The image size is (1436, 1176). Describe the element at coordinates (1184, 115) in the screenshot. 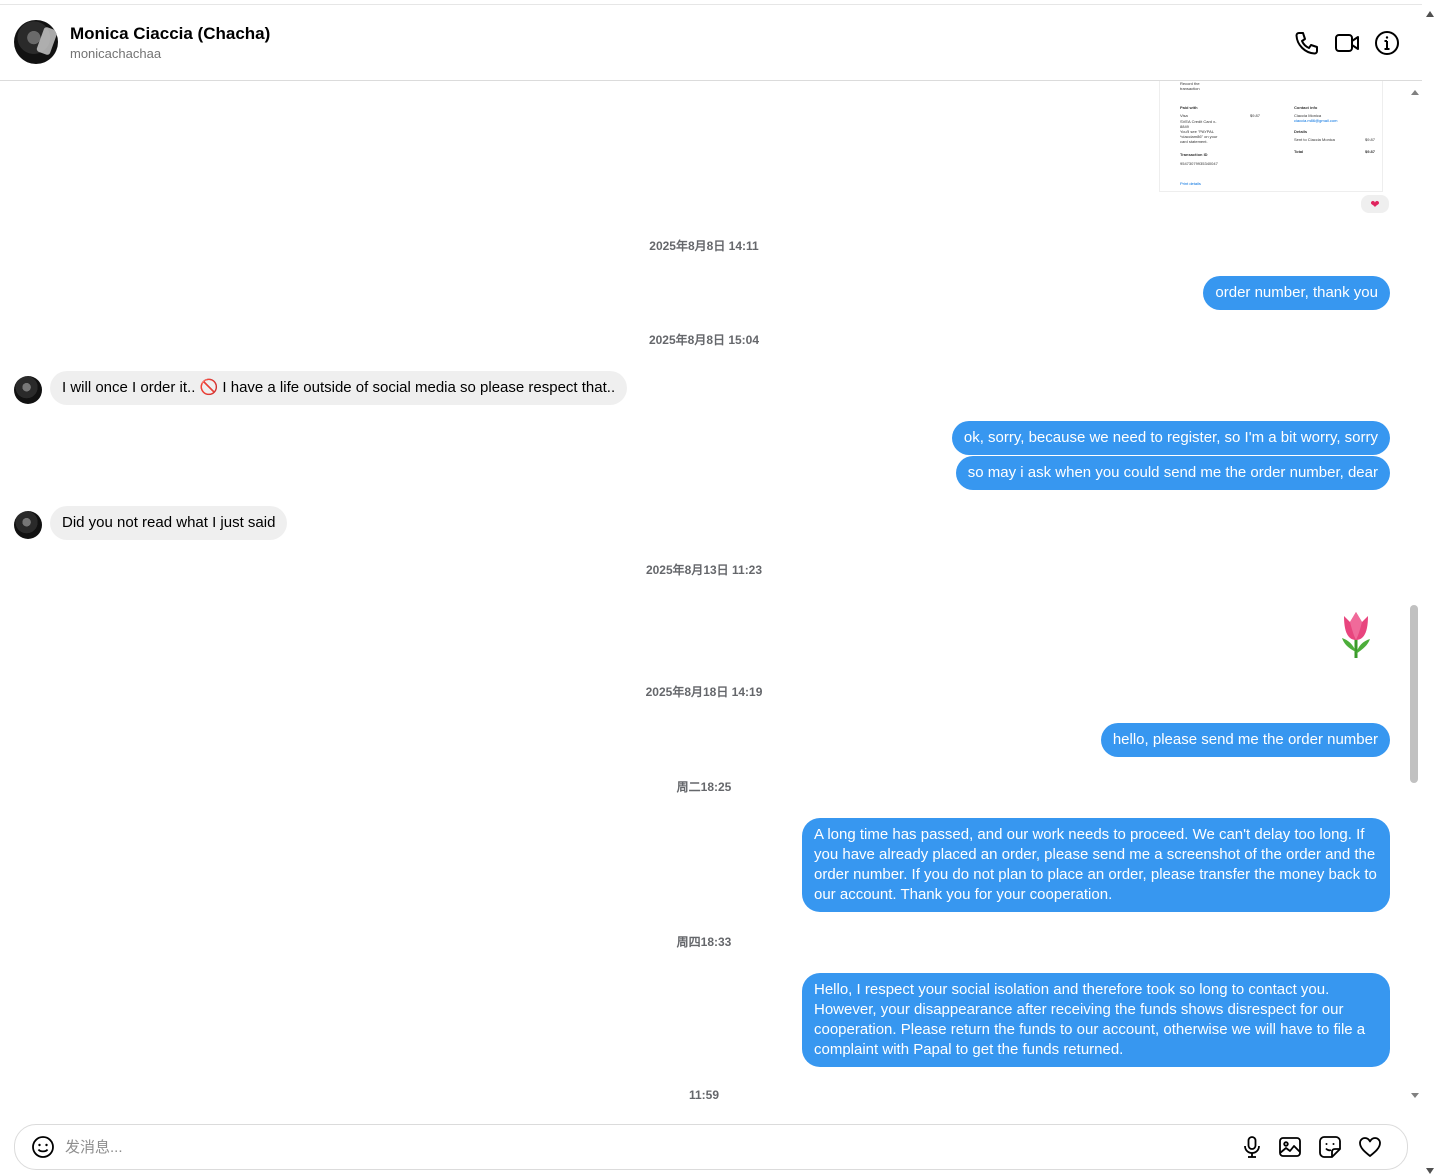

I see `receipt-text: Visa` at that location.